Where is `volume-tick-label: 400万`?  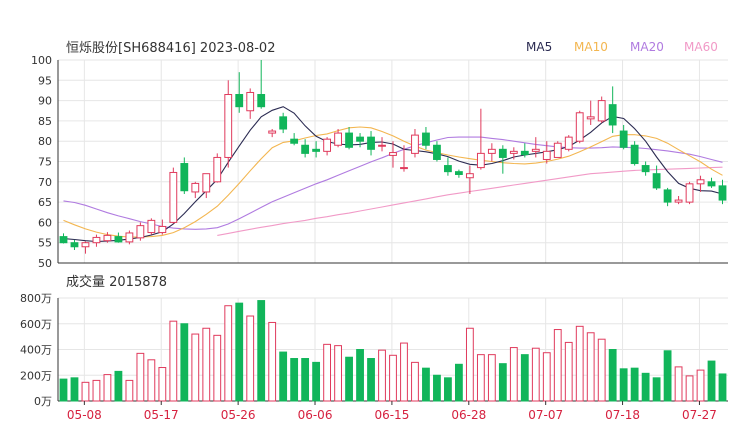 volume-tick-label: 400万 is located at coordinates (36, 350).